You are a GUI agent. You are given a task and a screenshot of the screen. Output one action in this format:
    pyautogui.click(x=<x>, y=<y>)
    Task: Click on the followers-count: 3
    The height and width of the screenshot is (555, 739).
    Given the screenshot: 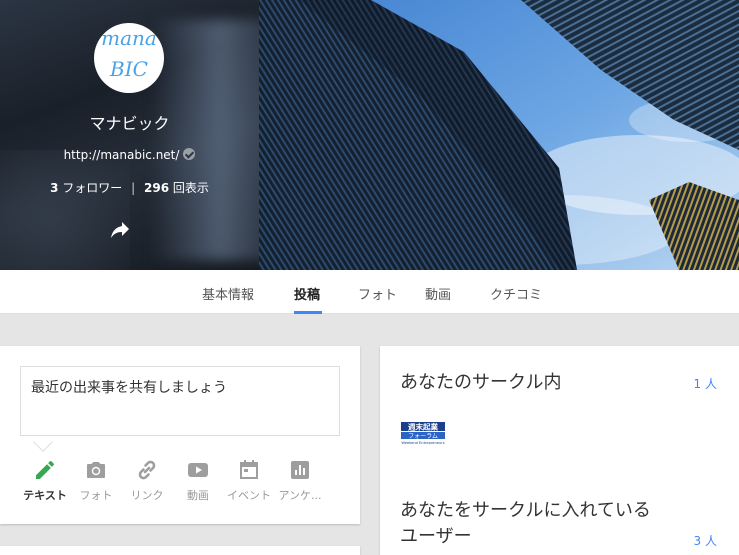 What is the action you would take?
    pyautogui.click(x=54, y=188)
    